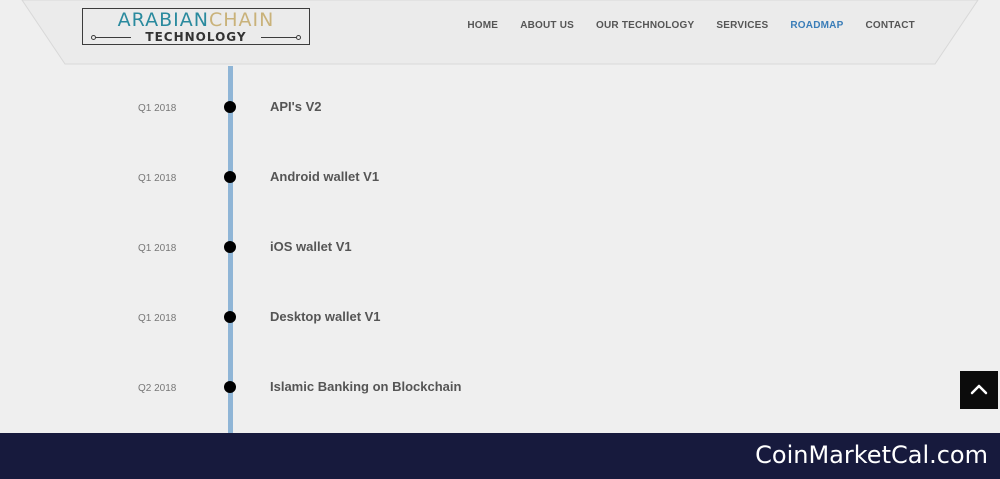 This screenshot has height=479, width=1000. I want to click on roadmap-item: Q1 2018 Android wallet V1, so click(400, 180).